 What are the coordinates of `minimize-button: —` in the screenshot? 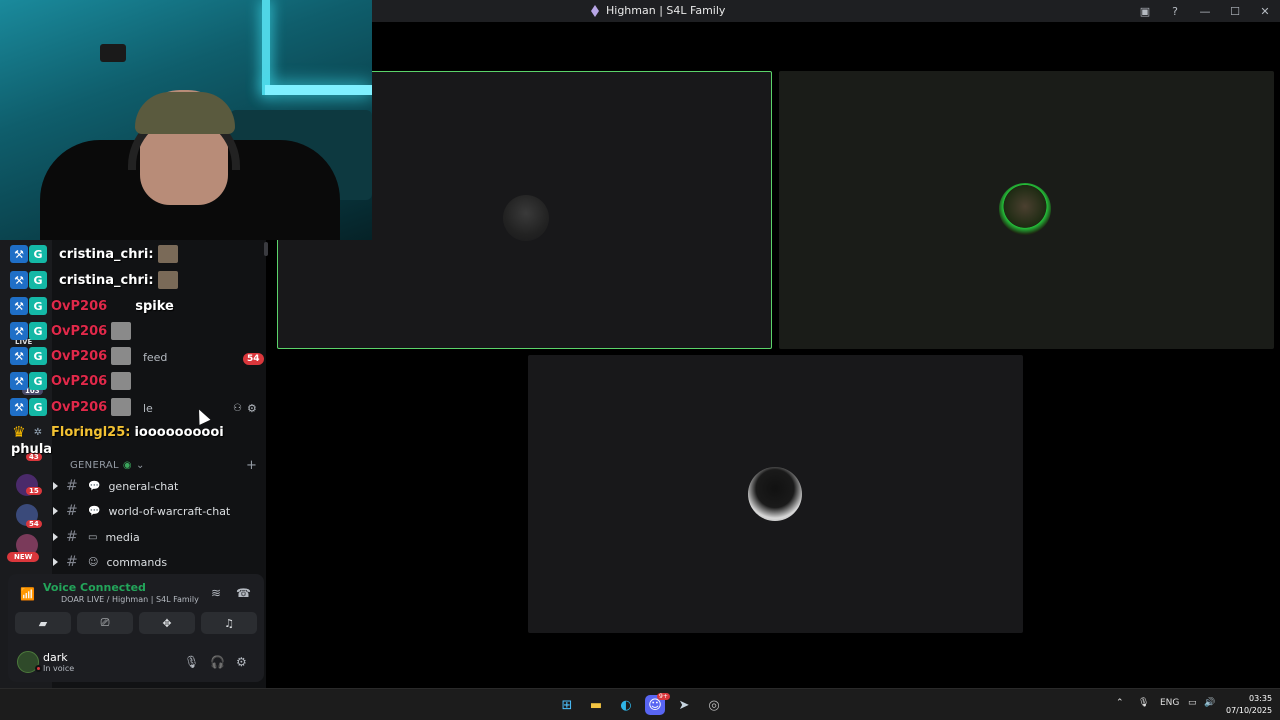 It's located at (1205, 11).